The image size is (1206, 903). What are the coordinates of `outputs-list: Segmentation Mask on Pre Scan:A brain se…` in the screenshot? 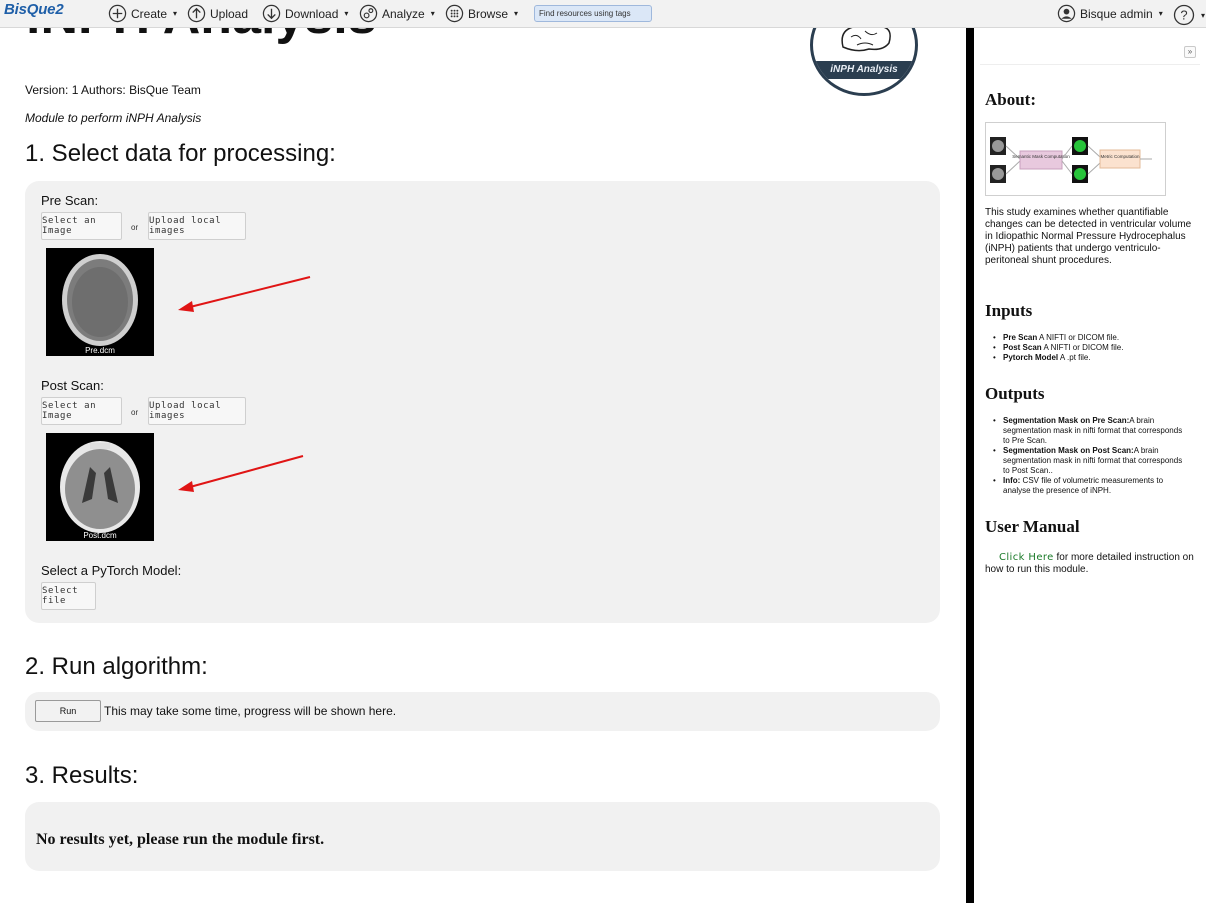 It's located at (1091, 456).